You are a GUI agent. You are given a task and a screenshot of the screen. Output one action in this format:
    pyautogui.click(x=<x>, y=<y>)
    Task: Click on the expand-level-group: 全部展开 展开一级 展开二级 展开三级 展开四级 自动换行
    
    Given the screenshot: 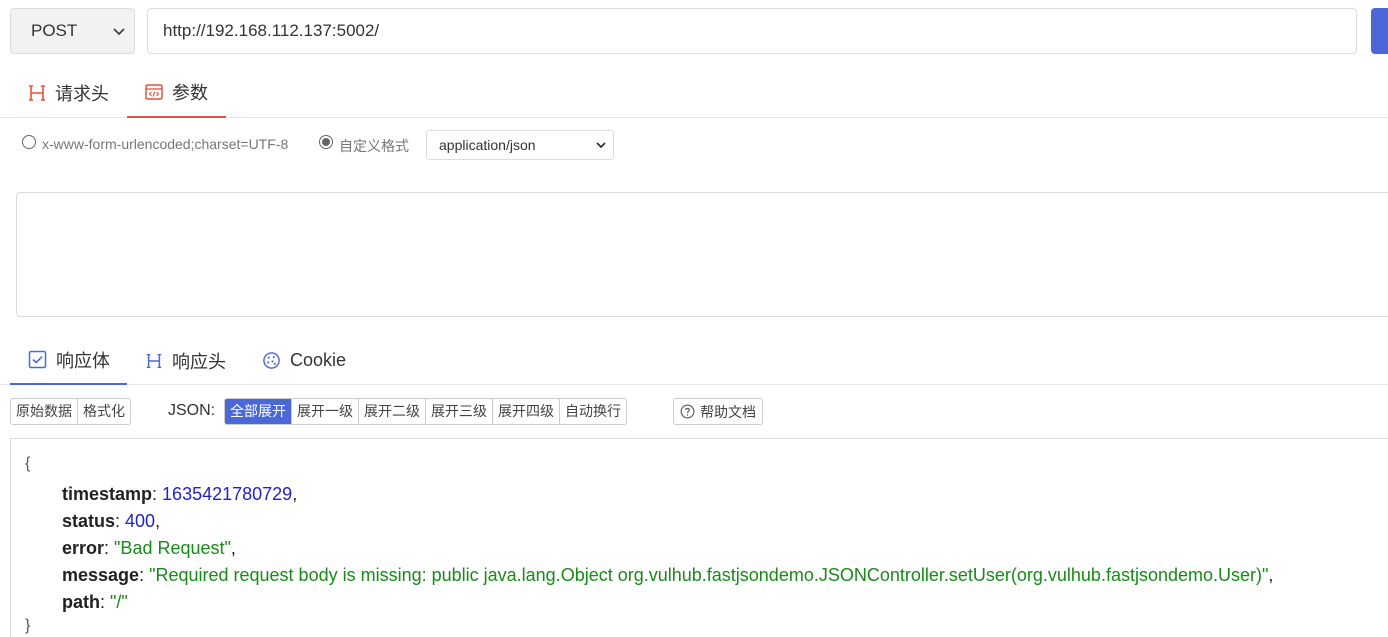 What is the action you would take?
    pyautogui.click(x=425, y=411)
    